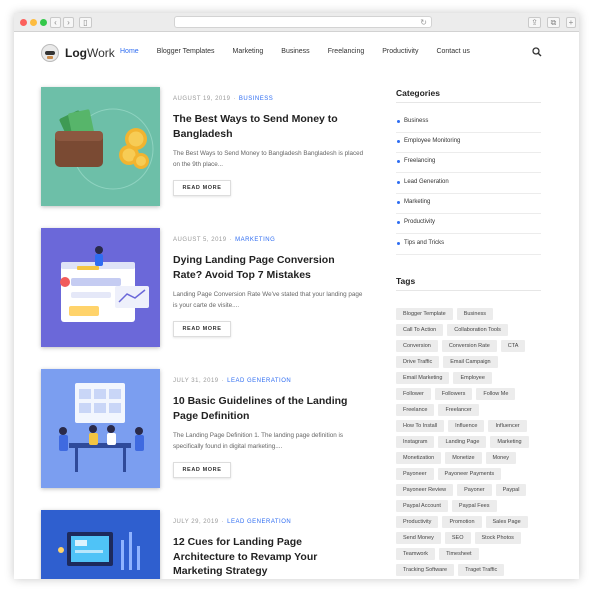  I want to click on nav-item-marketing: Marketing, so click(248, 52).